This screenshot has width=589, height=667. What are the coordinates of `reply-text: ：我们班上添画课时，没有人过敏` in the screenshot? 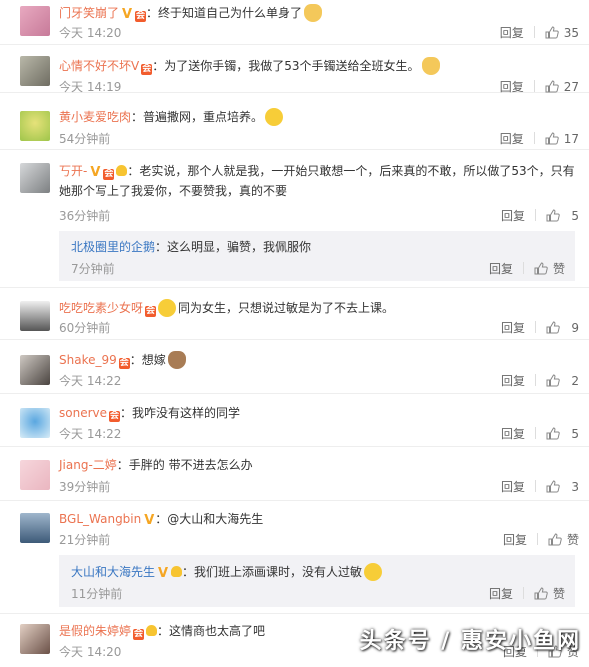 It's located at (272, 572).